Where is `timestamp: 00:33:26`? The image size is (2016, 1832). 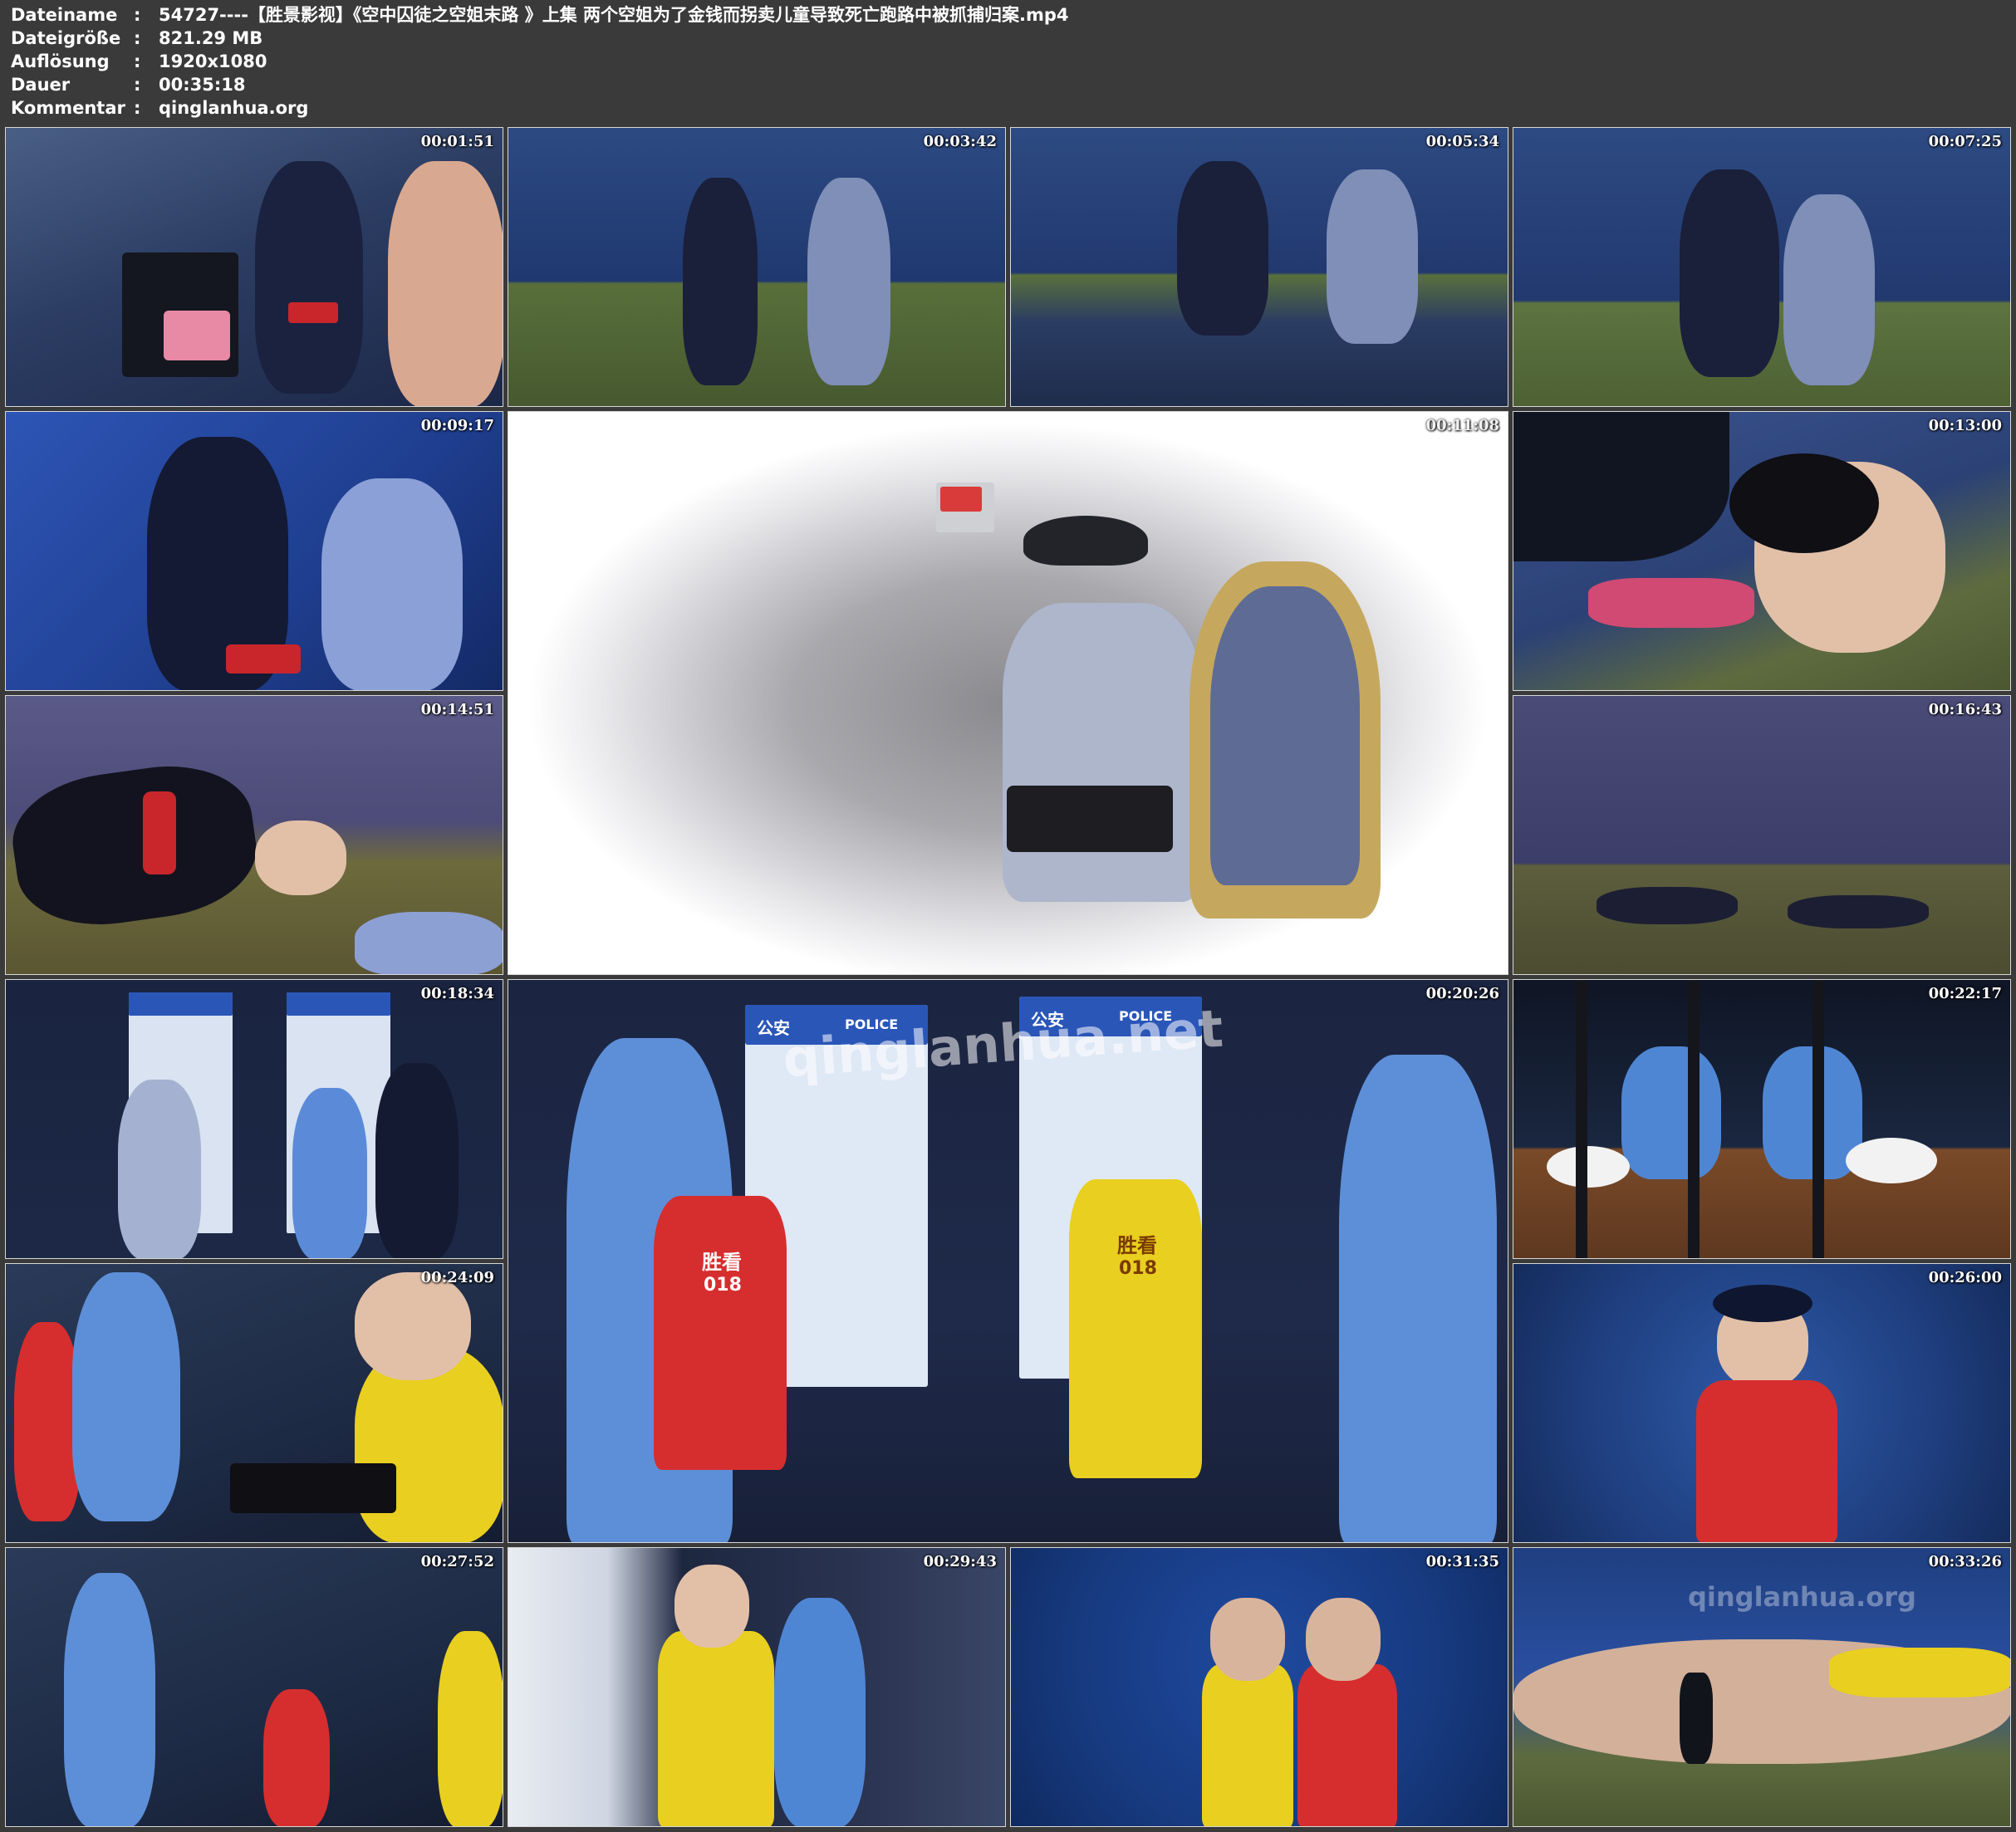
timestamp: 00:33:26 is located at coordinates (1965, 1561).